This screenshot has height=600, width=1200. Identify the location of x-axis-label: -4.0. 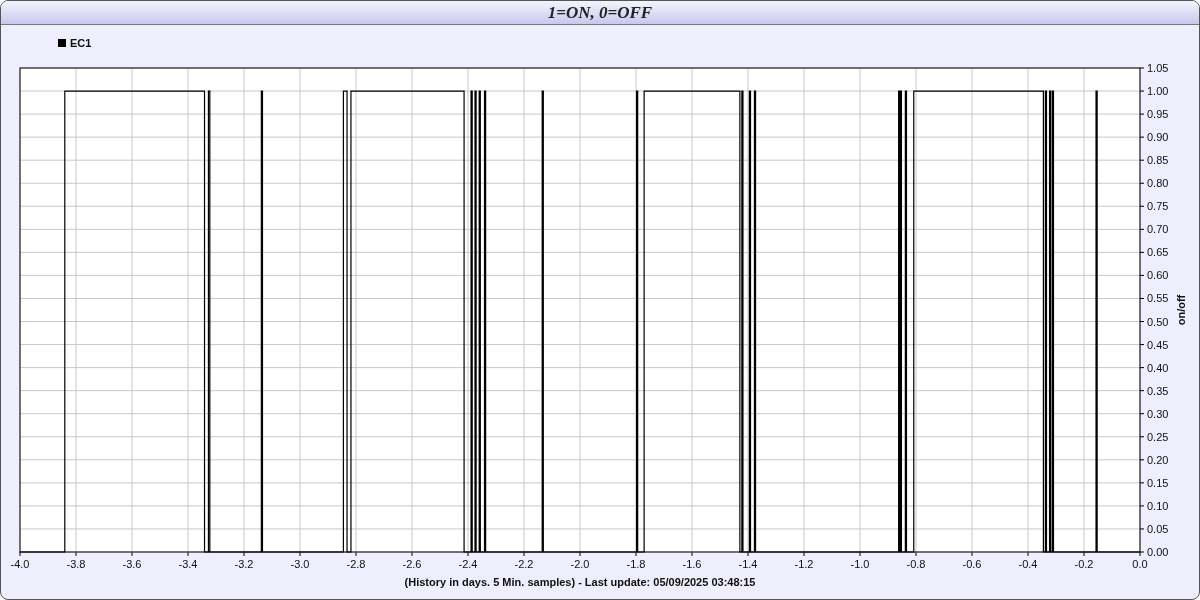
(20, 564).